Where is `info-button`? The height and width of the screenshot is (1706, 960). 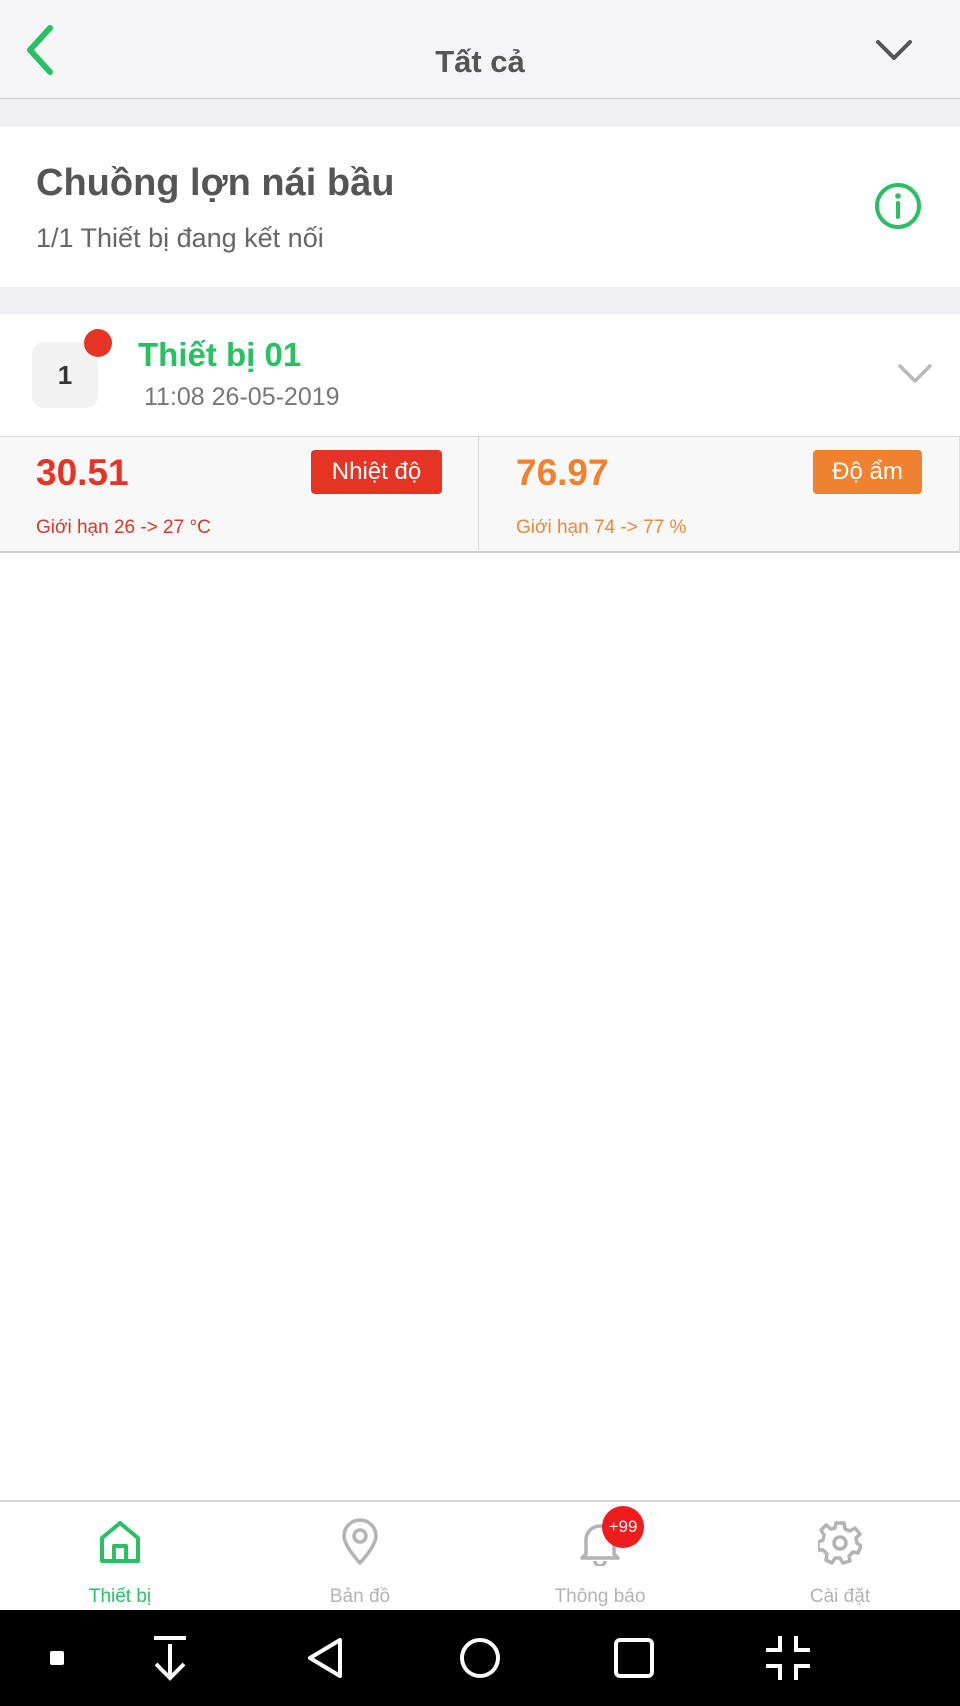 info-button is located at coordinates (898, 206).